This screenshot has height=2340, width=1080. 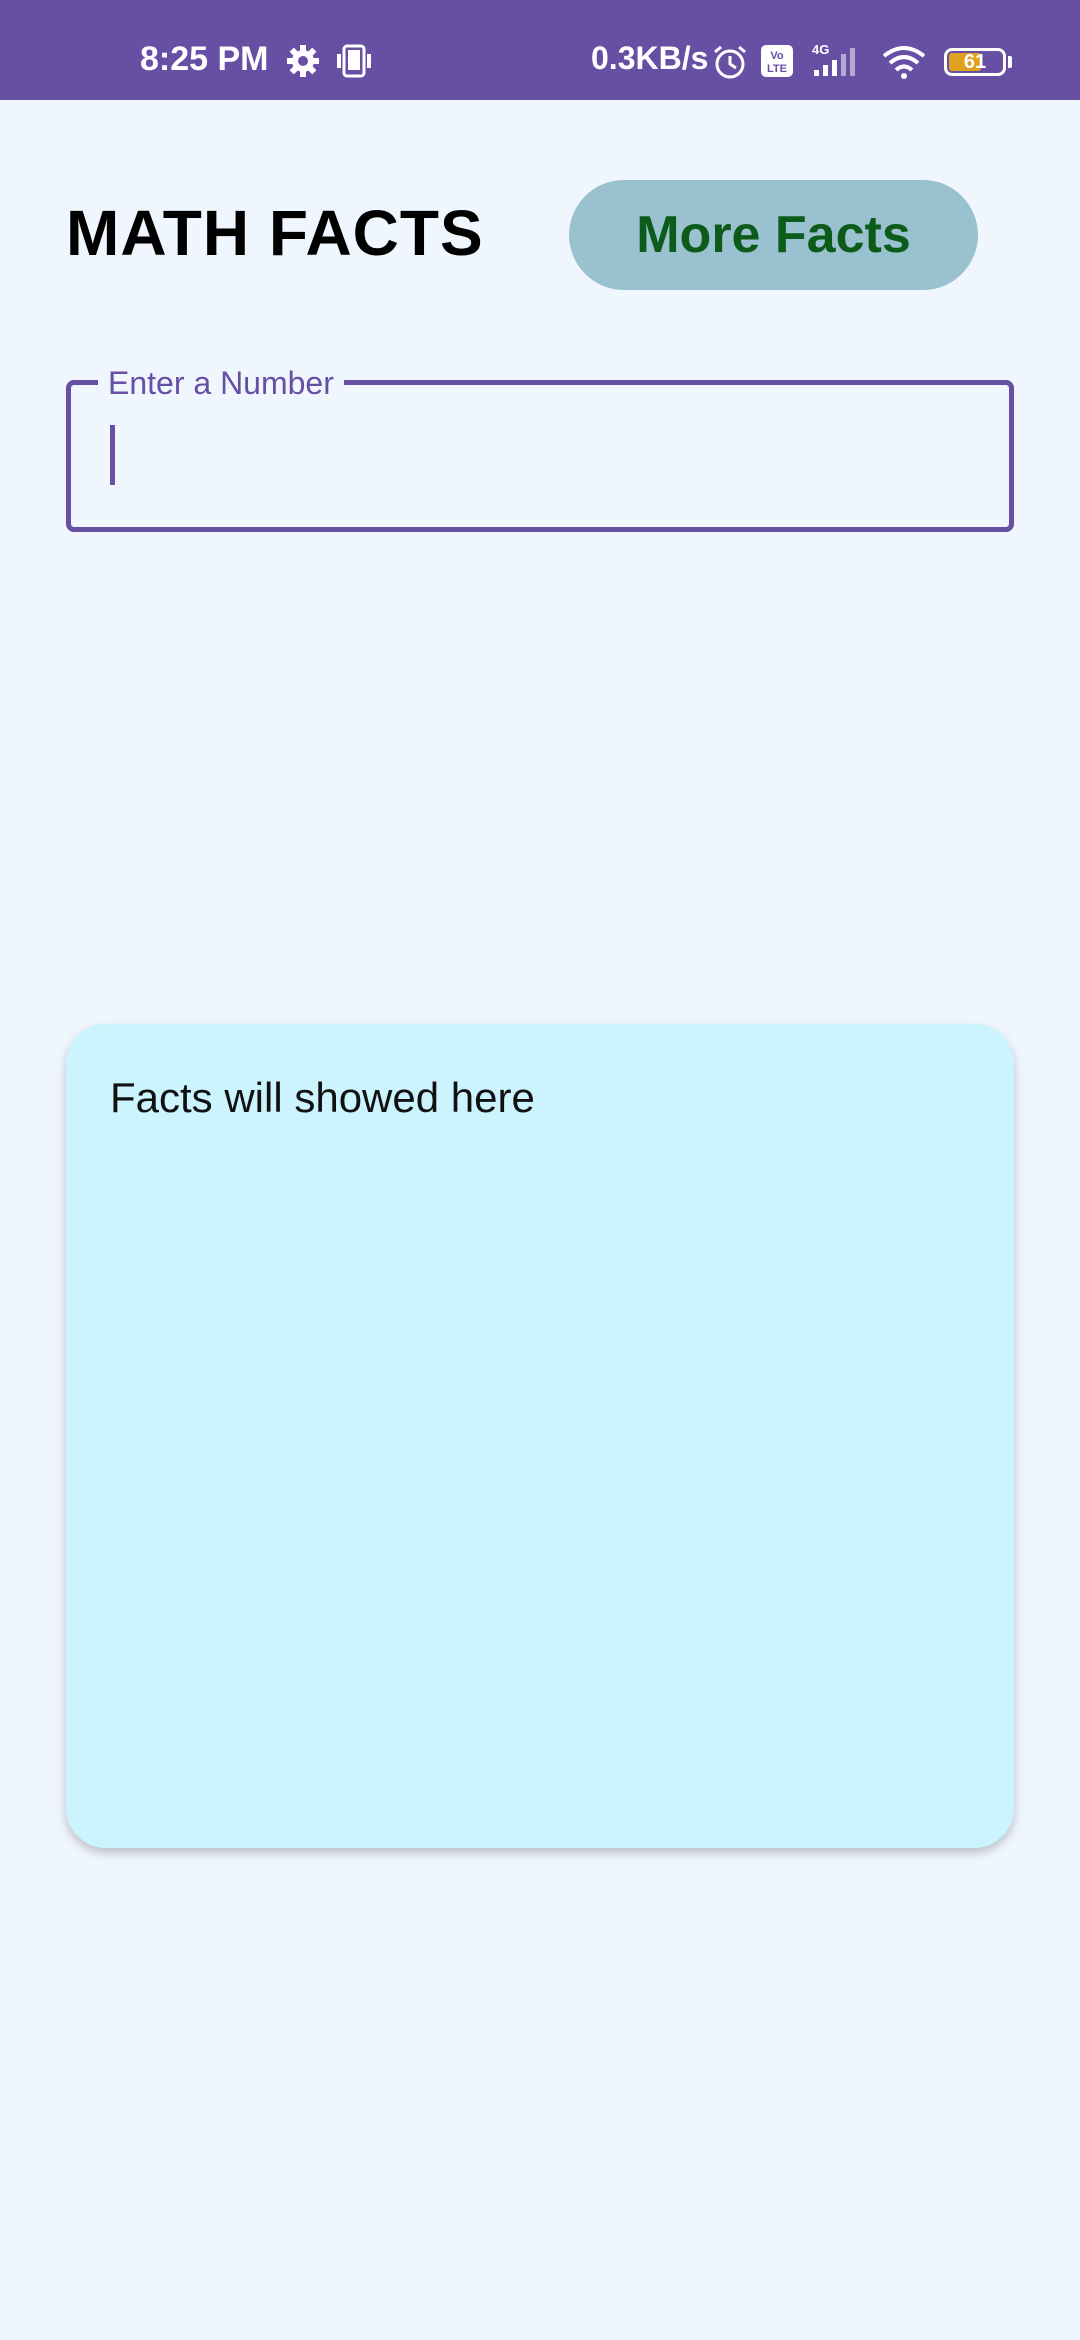 What do you see at coordinates (777, 56) in the screenshot?
I see `svg-text: Vo` at bounding box center [777, 56].